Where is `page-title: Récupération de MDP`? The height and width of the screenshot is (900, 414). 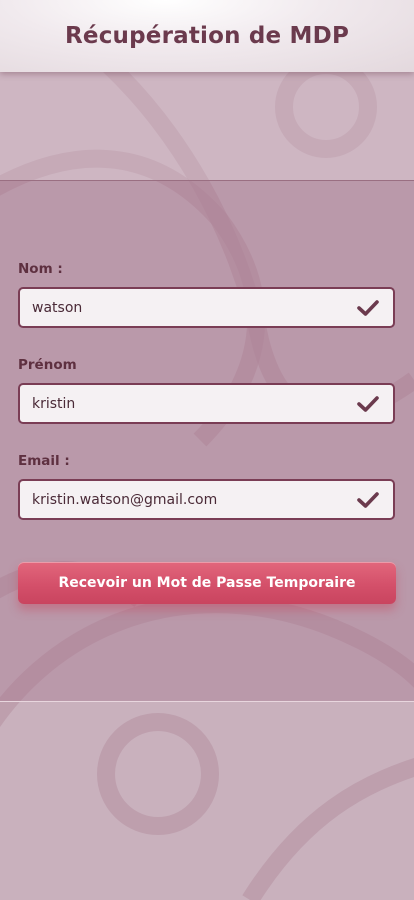
page-title: Récupération de MDP is located at coordinates (206, 36).